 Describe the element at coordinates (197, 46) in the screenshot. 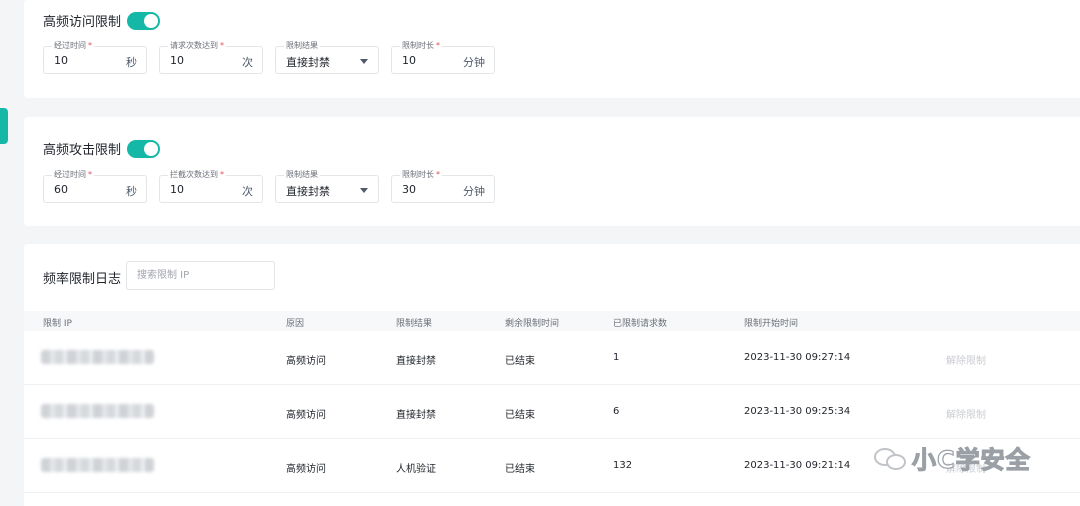

I see `field-label: 请求次数达到 *` at that location.